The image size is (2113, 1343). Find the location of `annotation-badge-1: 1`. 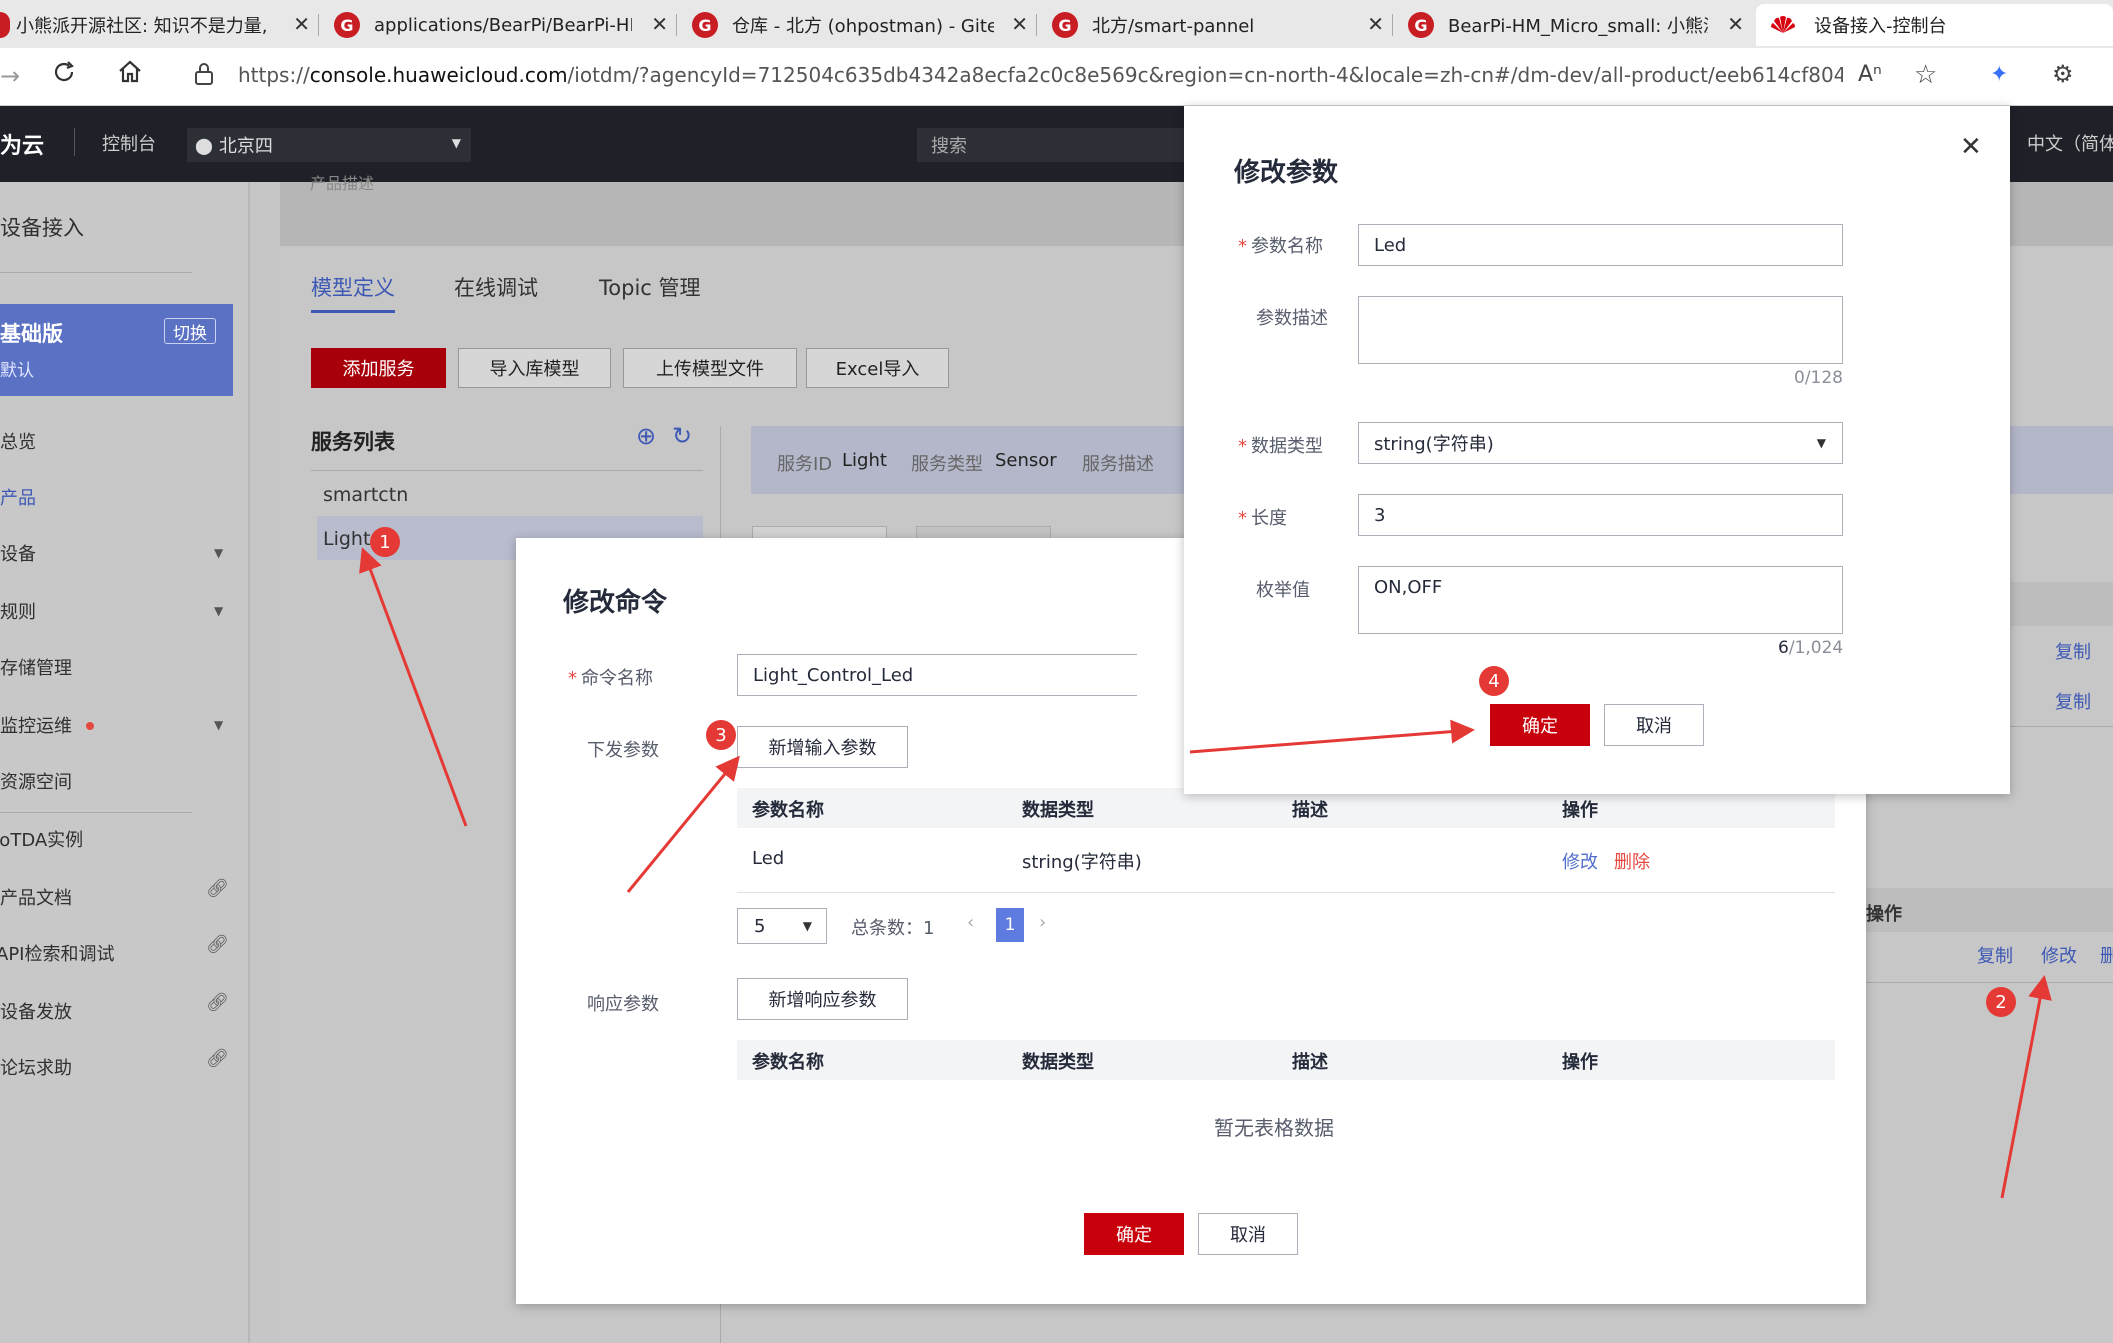

annotation-badge-1: 1 is located at coordinates (385, 542).